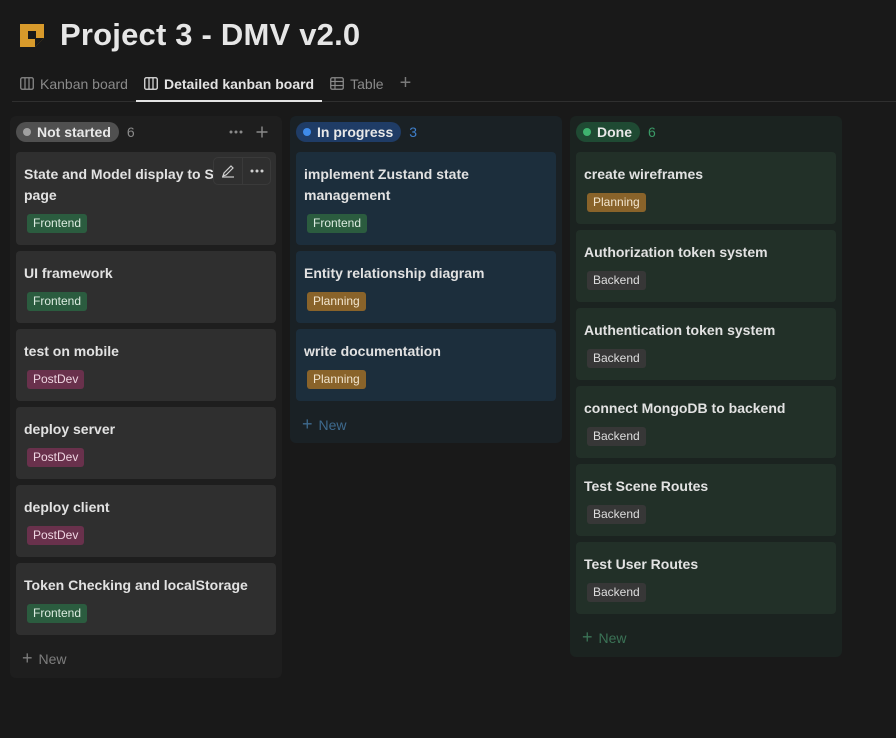 The height and width of the screenshot is (738, 896). What do you see at coordinates (676, 252) in the screenshot?
I see `card-title: Authorization token system` at bounding box center [676, 252].